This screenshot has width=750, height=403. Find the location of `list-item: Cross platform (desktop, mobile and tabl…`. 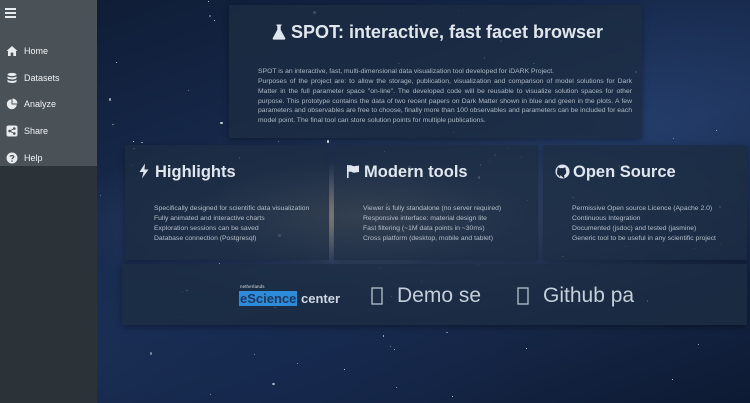

list-item: Cross platform (desktop, mobile and tabl… is located at coordinates (428, 238).